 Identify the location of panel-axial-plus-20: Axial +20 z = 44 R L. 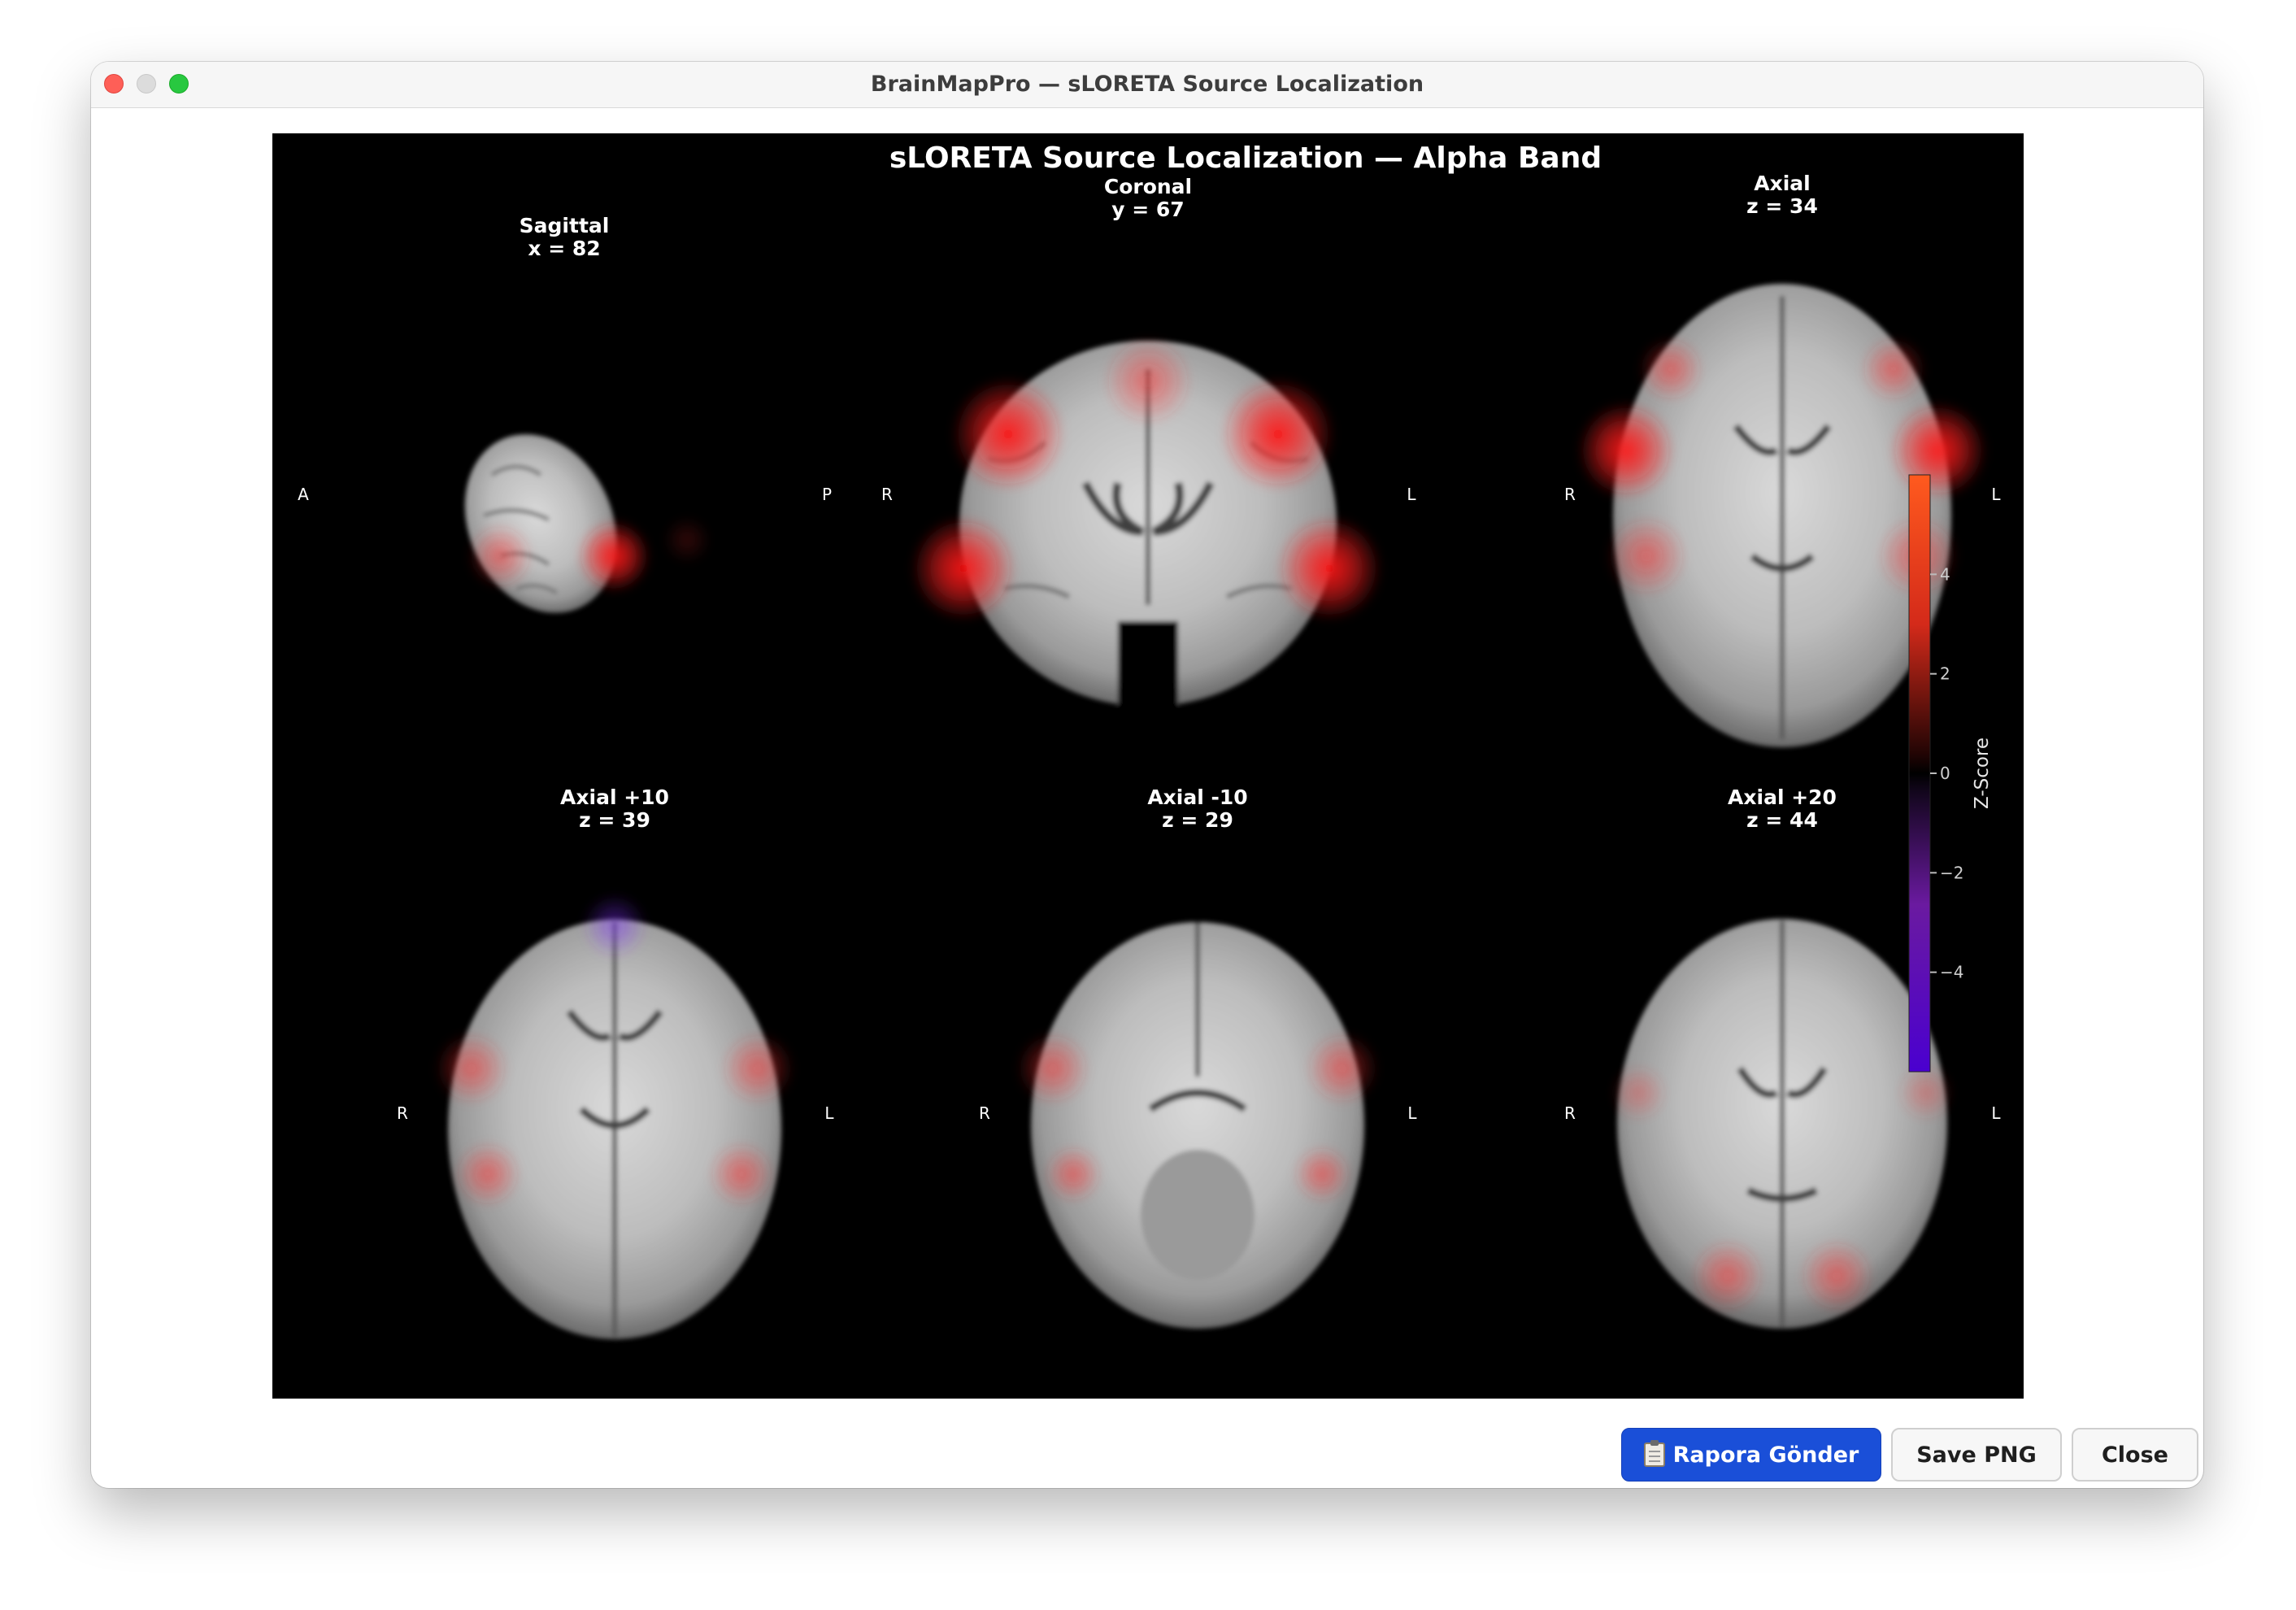
(1782, 1057).